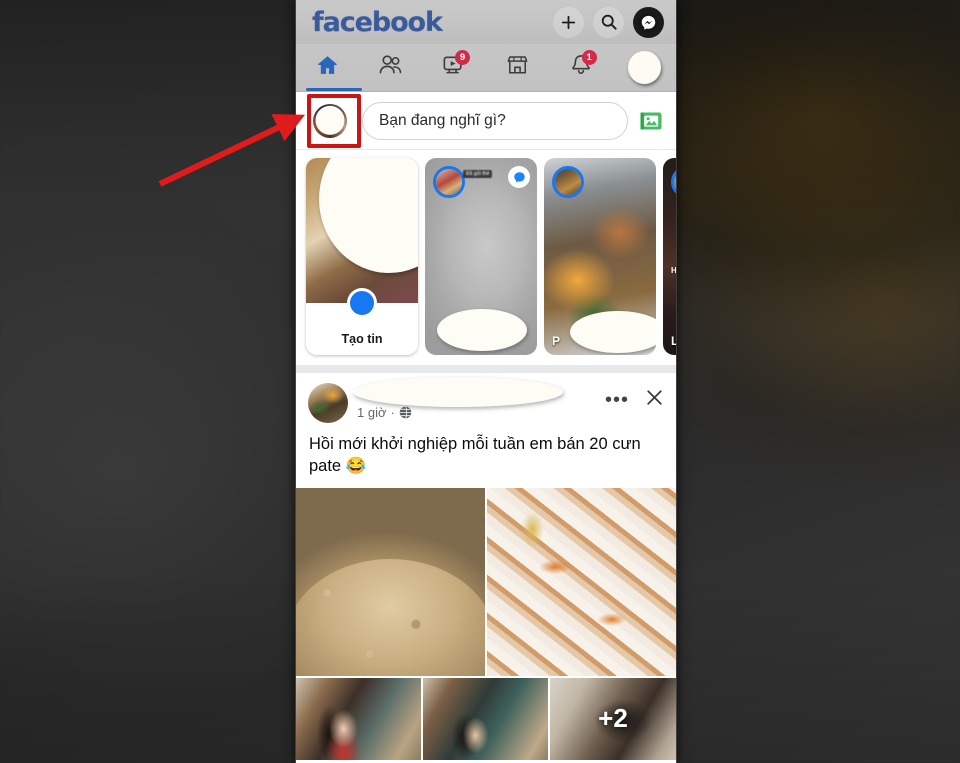 This screenshot has height=763, width=960. Describe the element at coordinates (476, 412) in the screenshot. I see `post-subtitle: 1 giờ ·` at that location.